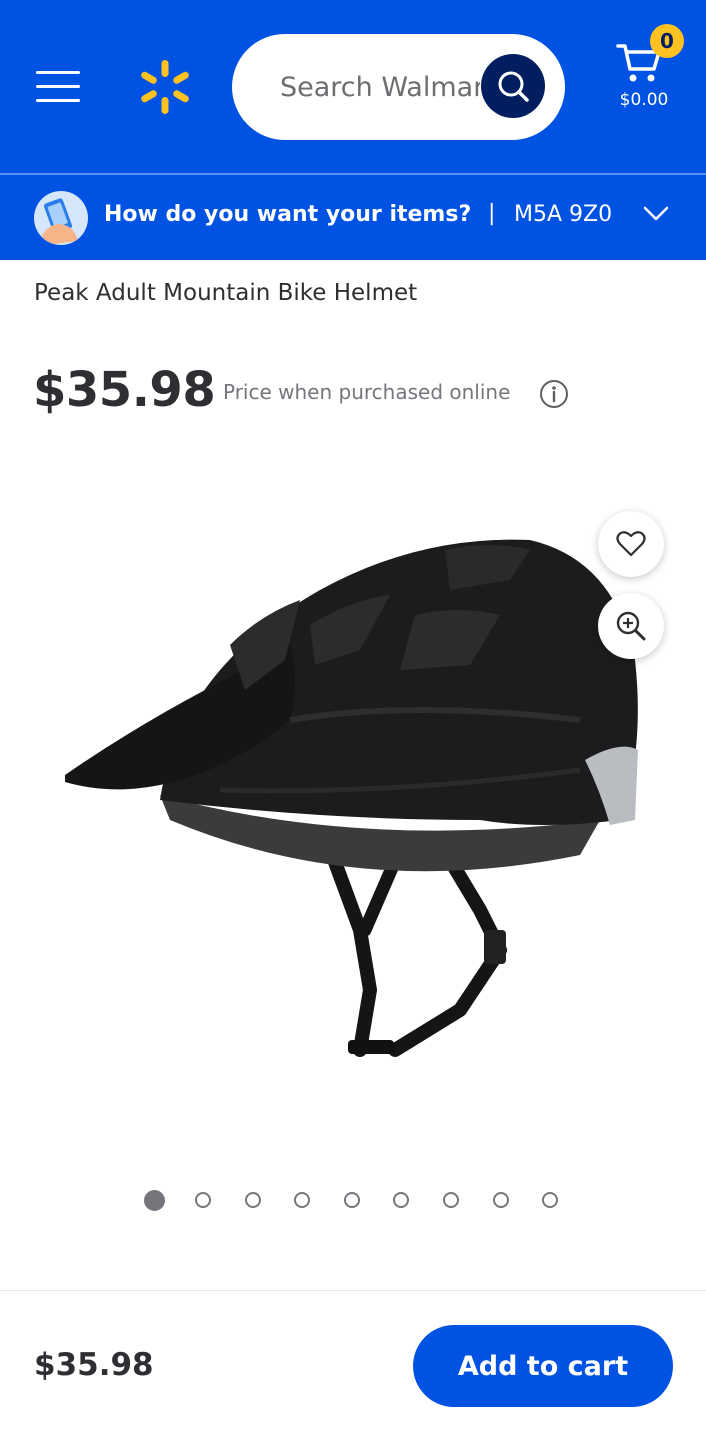 This screenshot has width=706, height=1440. I want to click on add-to-cart-button: Add to cart, so click(543, 1366).